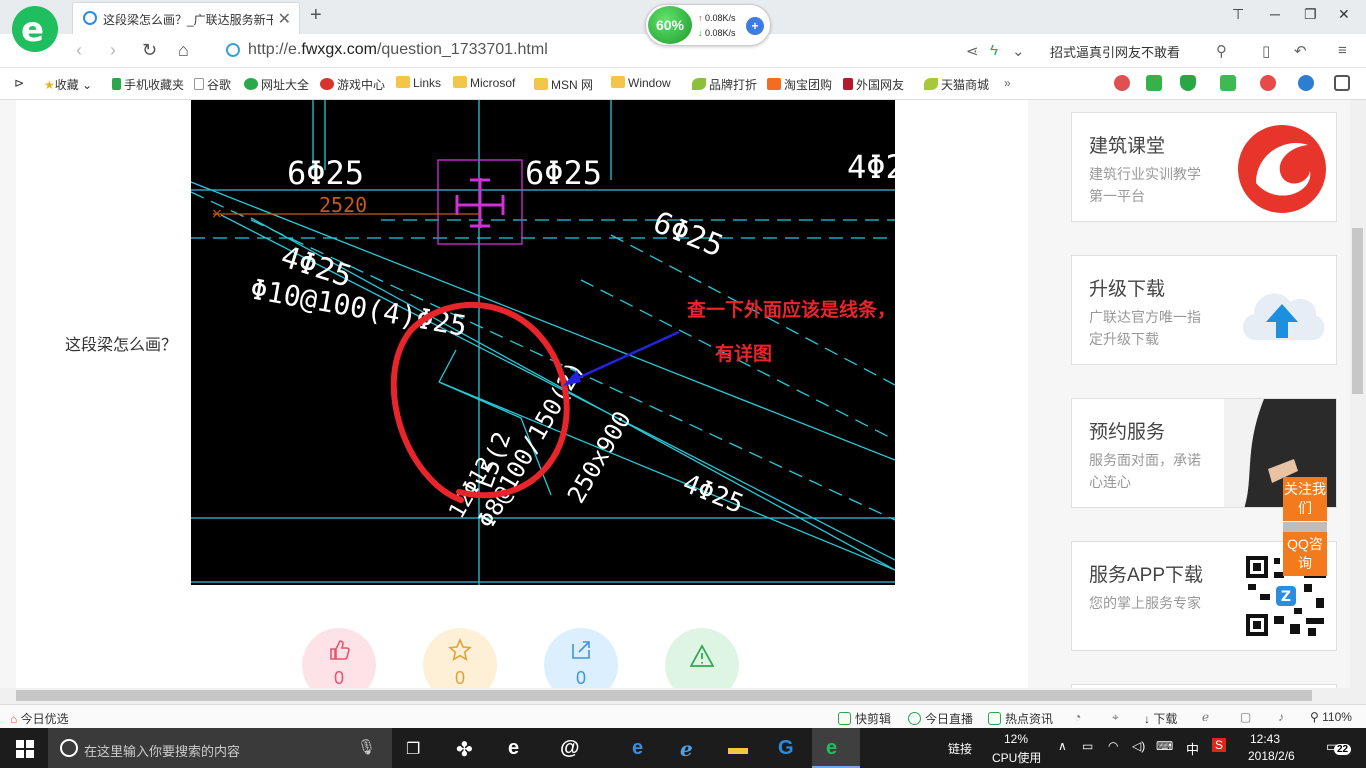 The height and width of the screenshot is (768, 1366). Describe the element at coordinates (563, 173) in the screenshot. I see `cad-label-rebar-mid: 6Φ25` at that location.